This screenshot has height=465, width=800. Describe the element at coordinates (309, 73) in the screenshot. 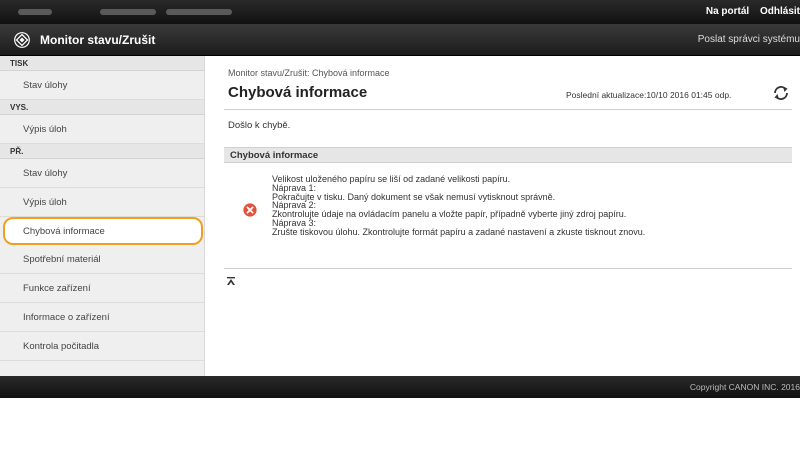

I see `breadcrumb: Monitor stavu/Zrušit: Chybová informace` at that location.